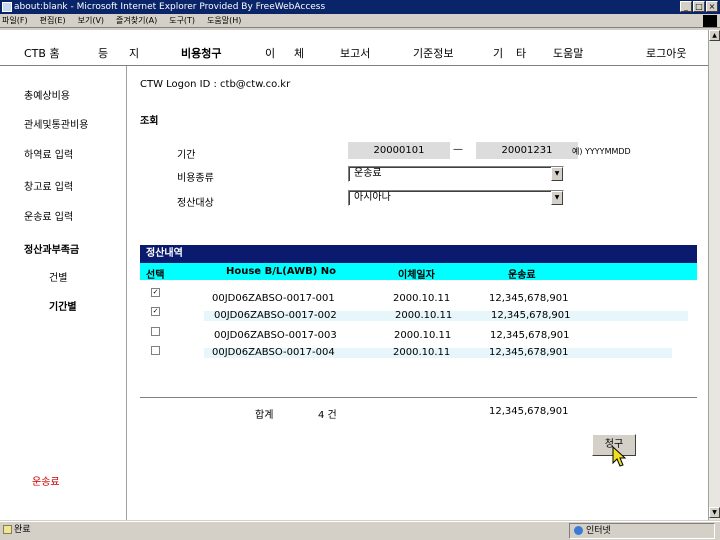  What do you see at coordinates (46, 482) in the screenshot?
I see `sidebar-current-section: 운송료` at bounding box center [46, 482].